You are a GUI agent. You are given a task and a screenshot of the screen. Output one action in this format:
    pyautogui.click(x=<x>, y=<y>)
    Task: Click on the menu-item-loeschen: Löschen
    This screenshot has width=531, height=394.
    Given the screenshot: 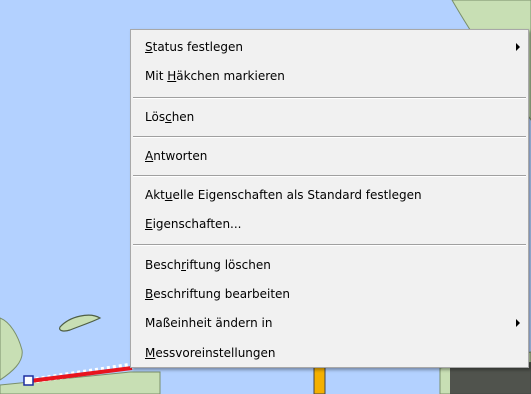 What is the action you would take?
    pyautogui.click(x=329, y=117)
    